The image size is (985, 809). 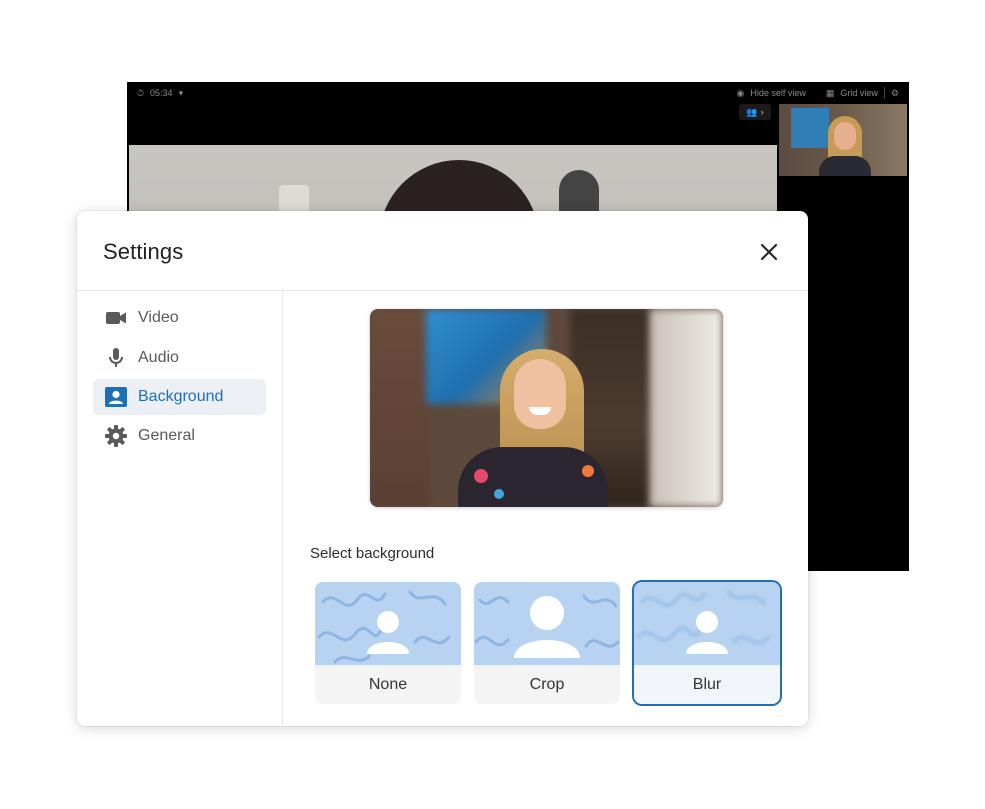 What do you see at coordinates (158, 357) in the screenshot?
I see `sidebar-item-label: Audio` at bounding box center [158, 357].